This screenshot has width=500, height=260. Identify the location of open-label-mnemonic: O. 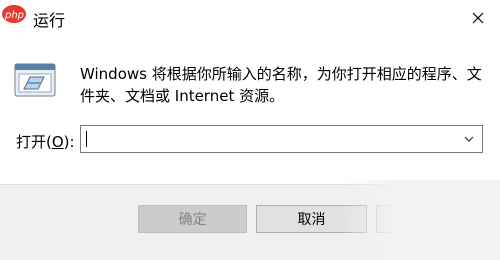
(57, 142).